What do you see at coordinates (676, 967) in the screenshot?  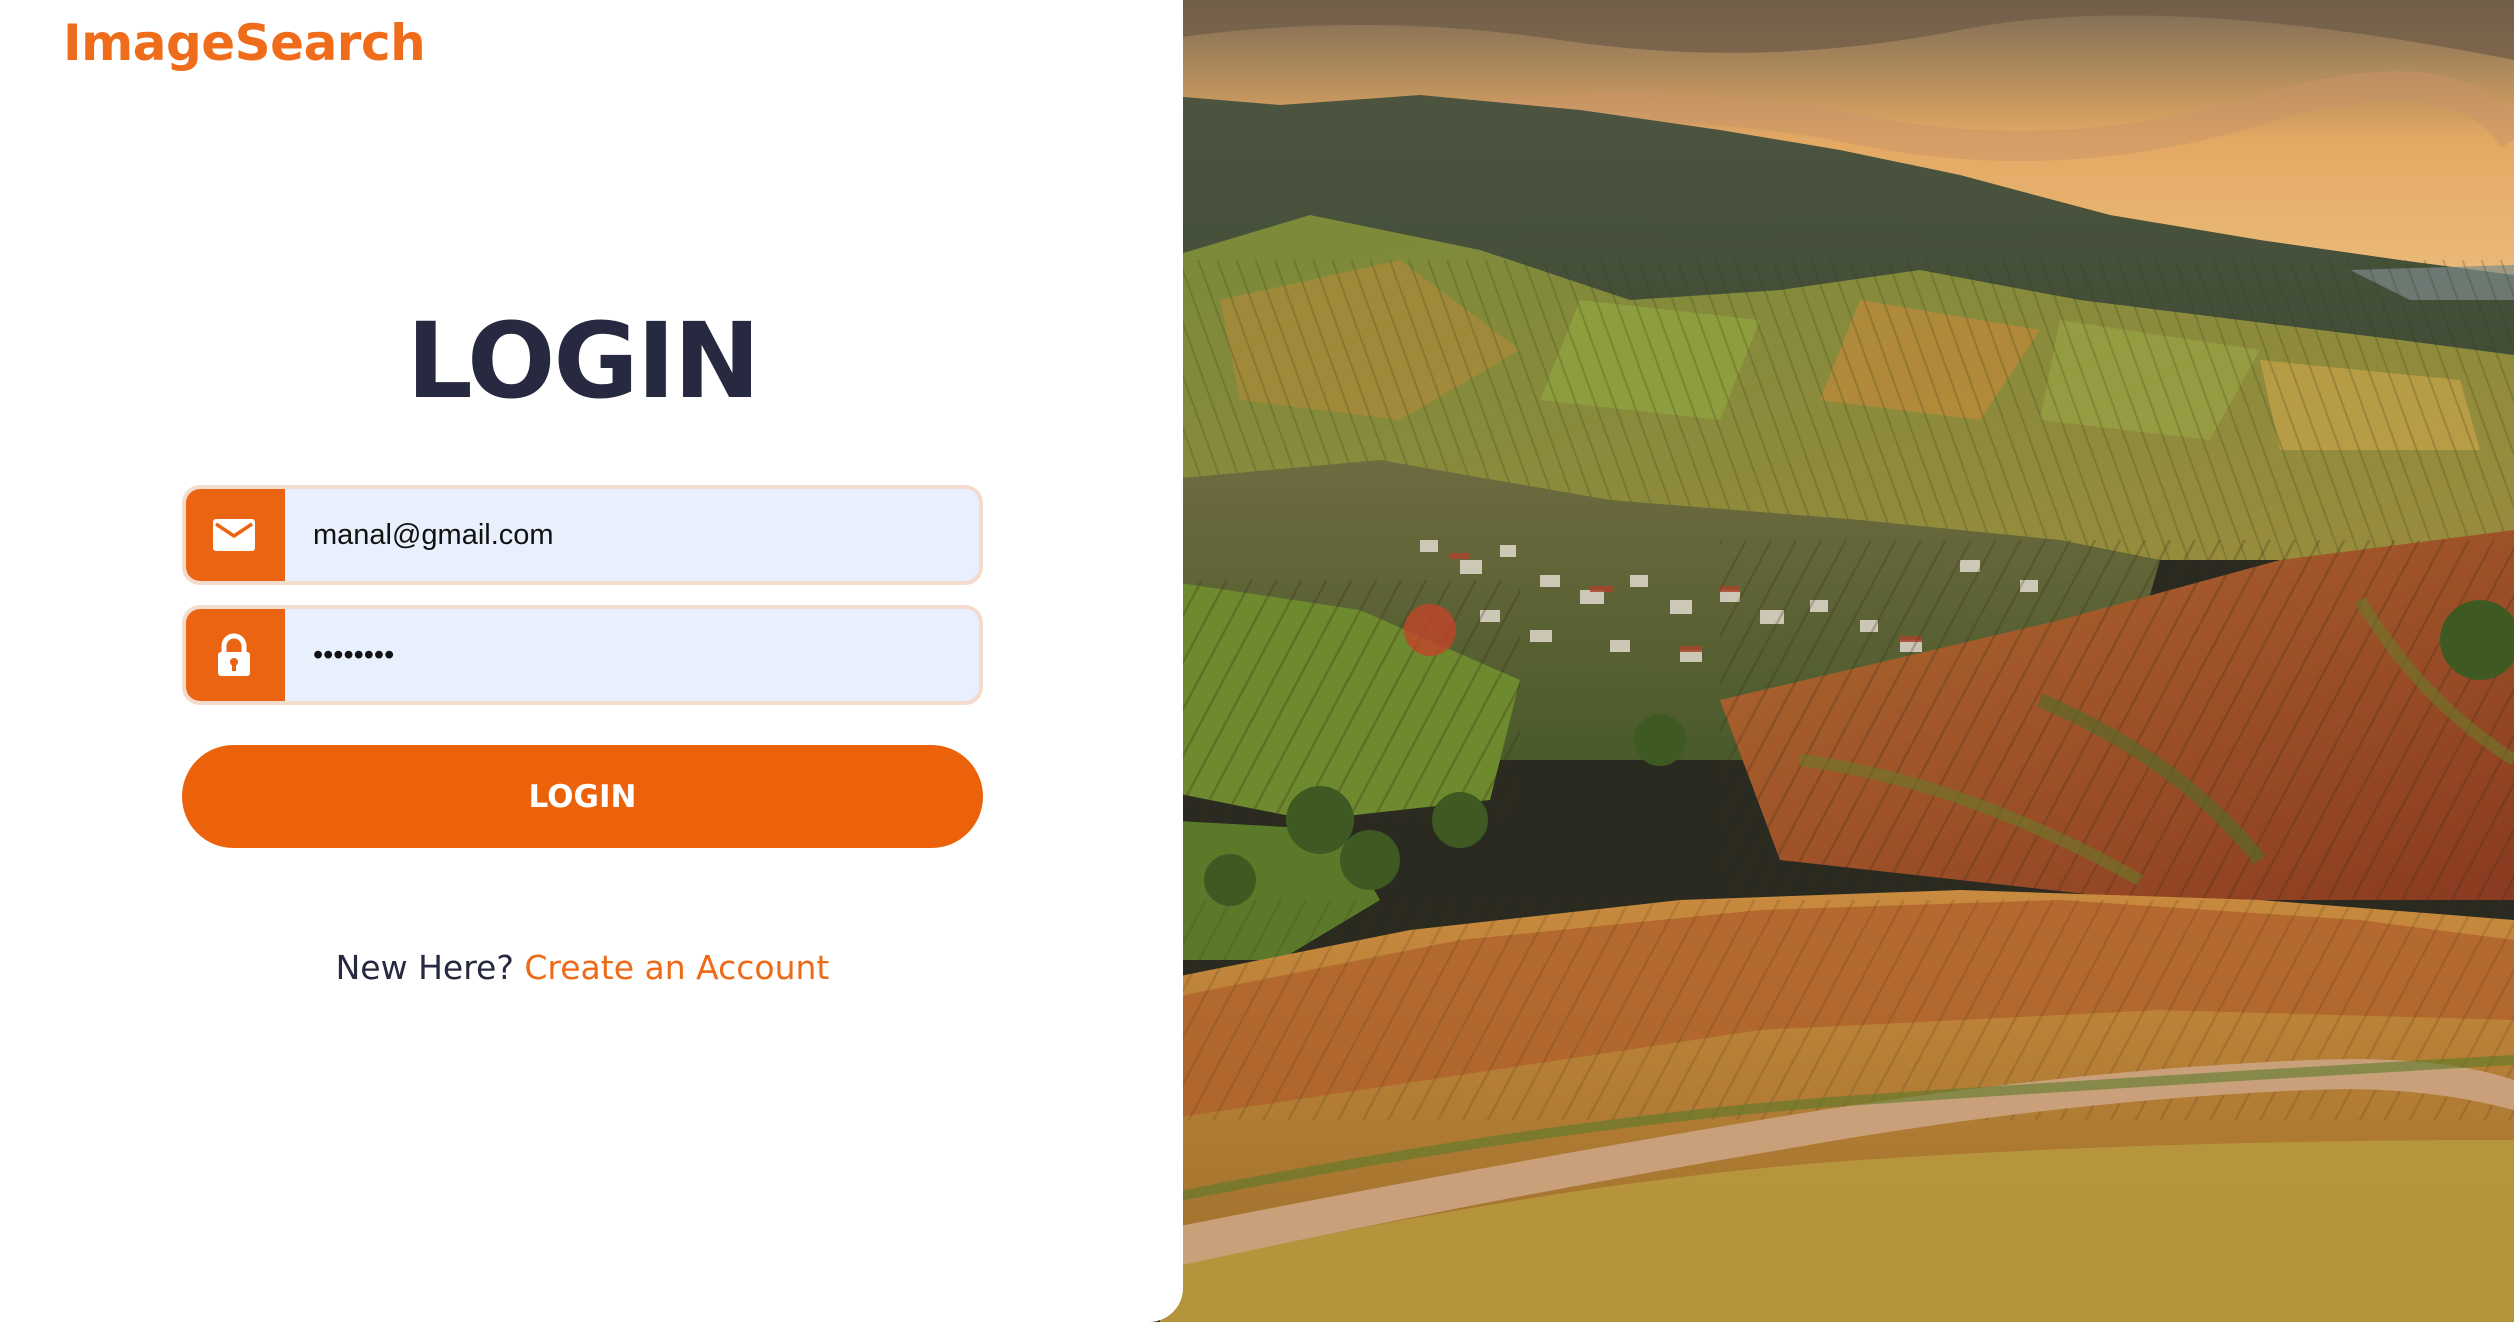 I see `create-account-link: Create an Account` at bounding box center [676, 967].